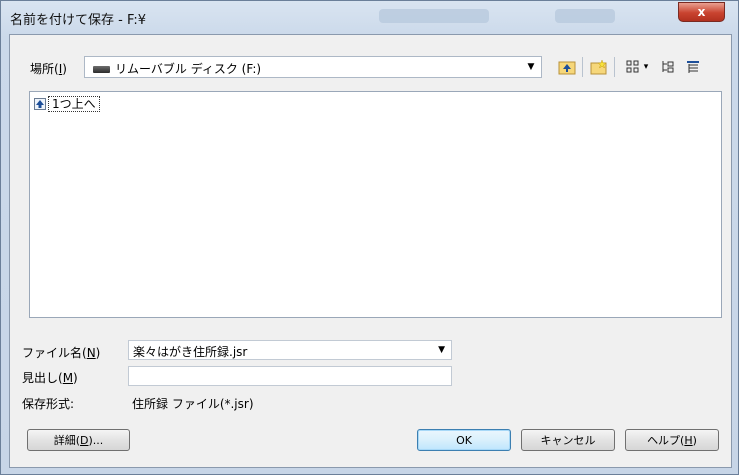 This screenshot has width=739, height=475. I want to click on list-item-label: 1つ上へ, so click(74, 103).